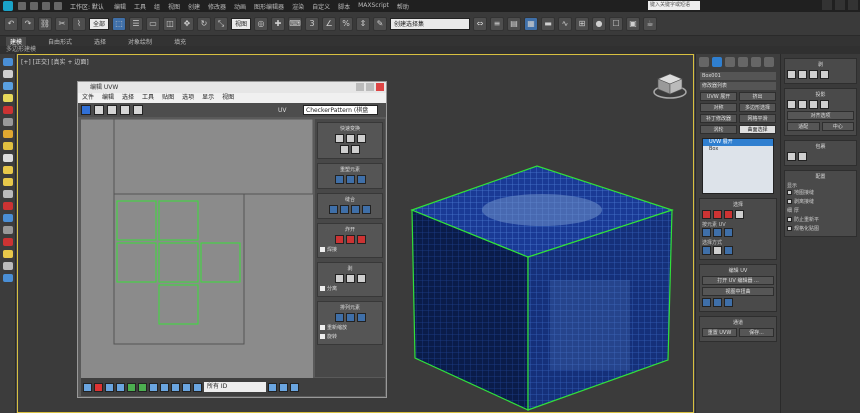 This screenshot has width=860, height=413. I want to click on close-icon, so click(853, 5).